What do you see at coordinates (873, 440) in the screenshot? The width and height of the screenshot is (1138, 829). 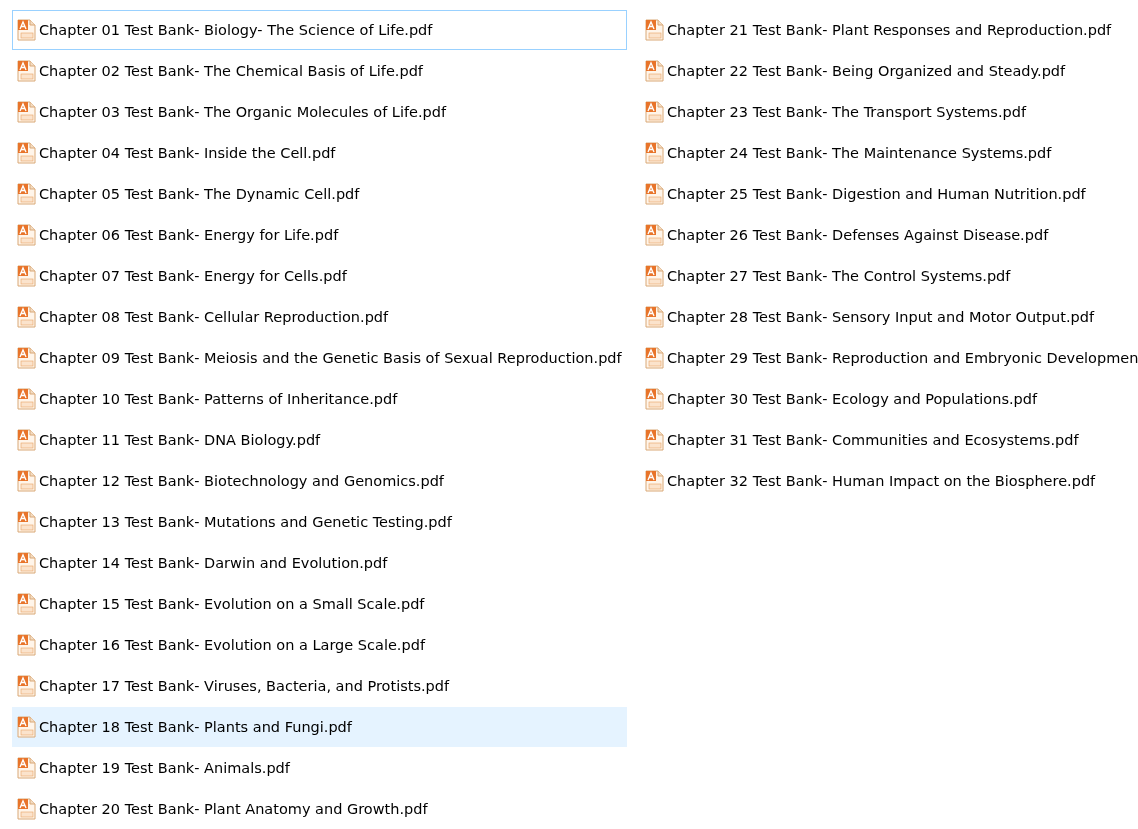 I see `file-name: Chapter 31 Test Bank- Communities and Ecosystems.pdf` at bounding box center [873, 440].